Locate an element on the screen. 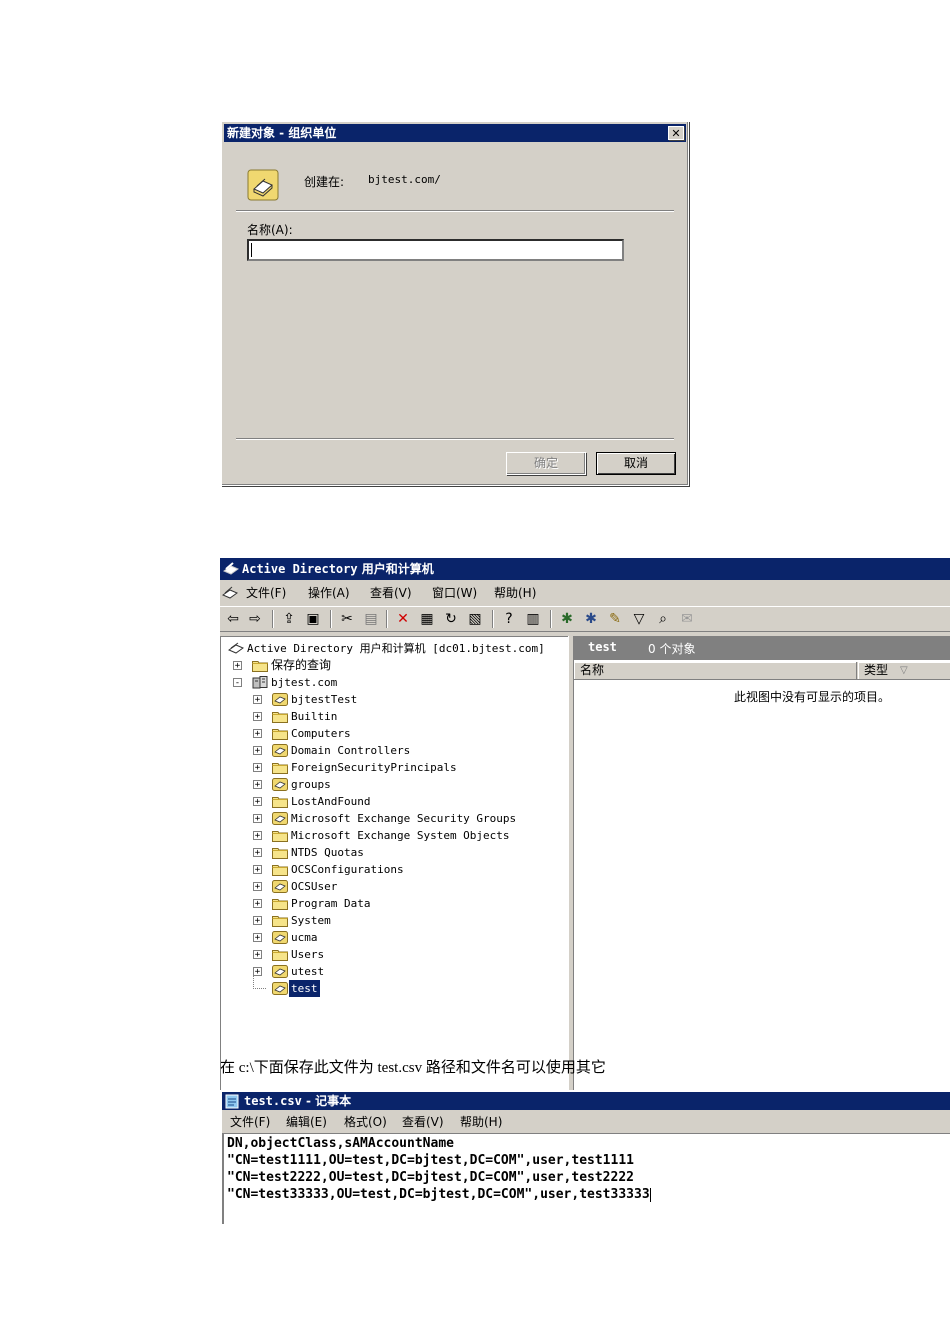 The image size is (950, 1344). organizational-unit-icon is located at coordinates (263, 185).